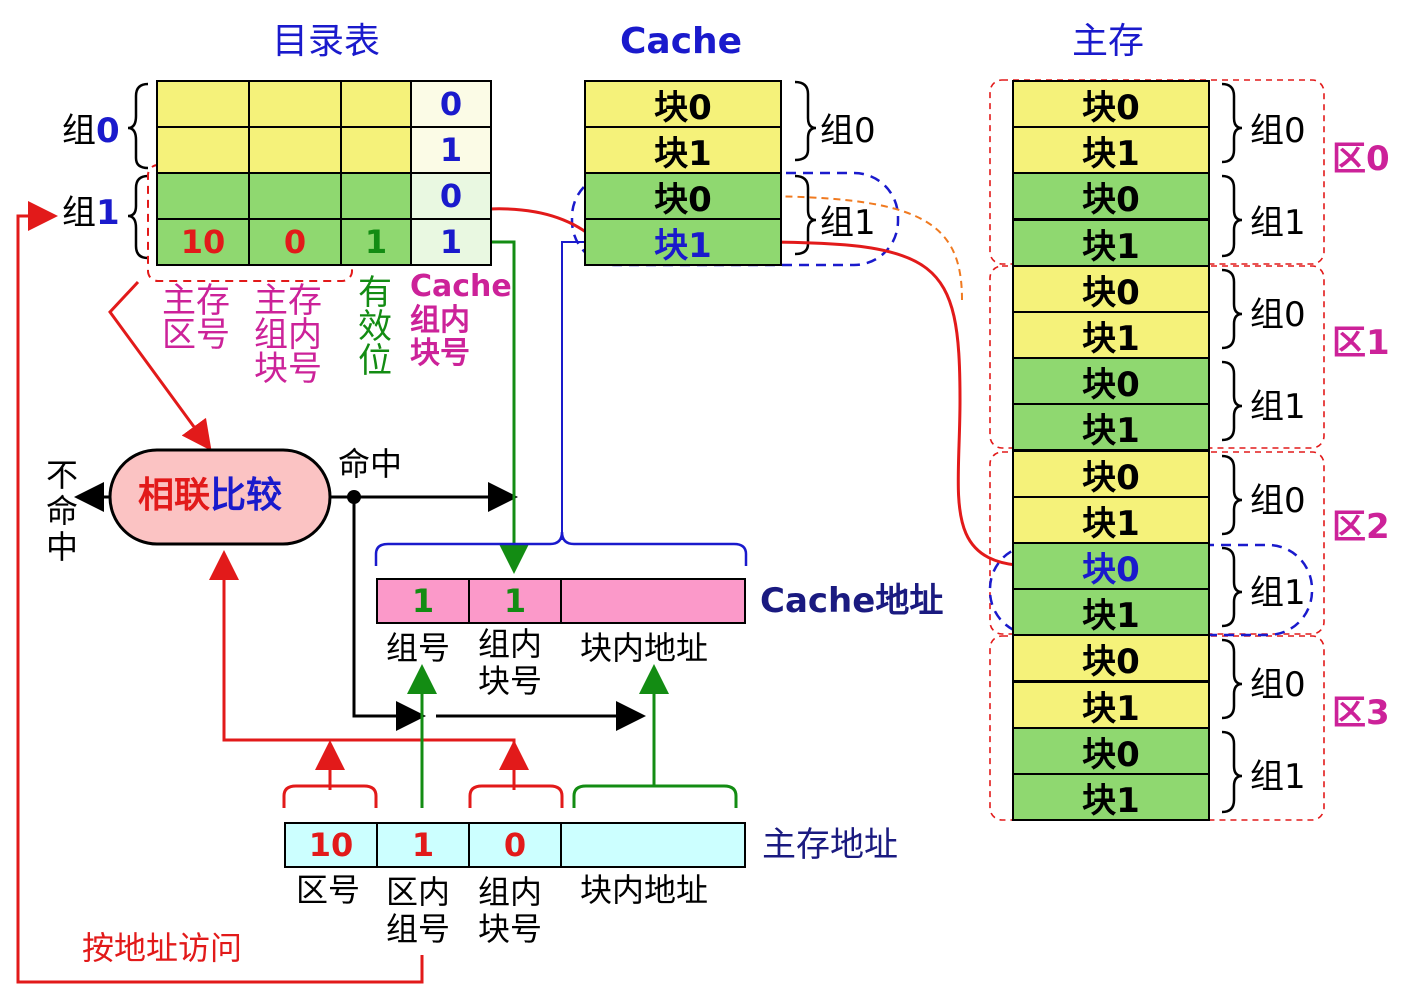 The image size is (1420, 995). Describe the element at coordinates (1361, 343) in the screenshot. I see `zone-label: 区1` at that location.